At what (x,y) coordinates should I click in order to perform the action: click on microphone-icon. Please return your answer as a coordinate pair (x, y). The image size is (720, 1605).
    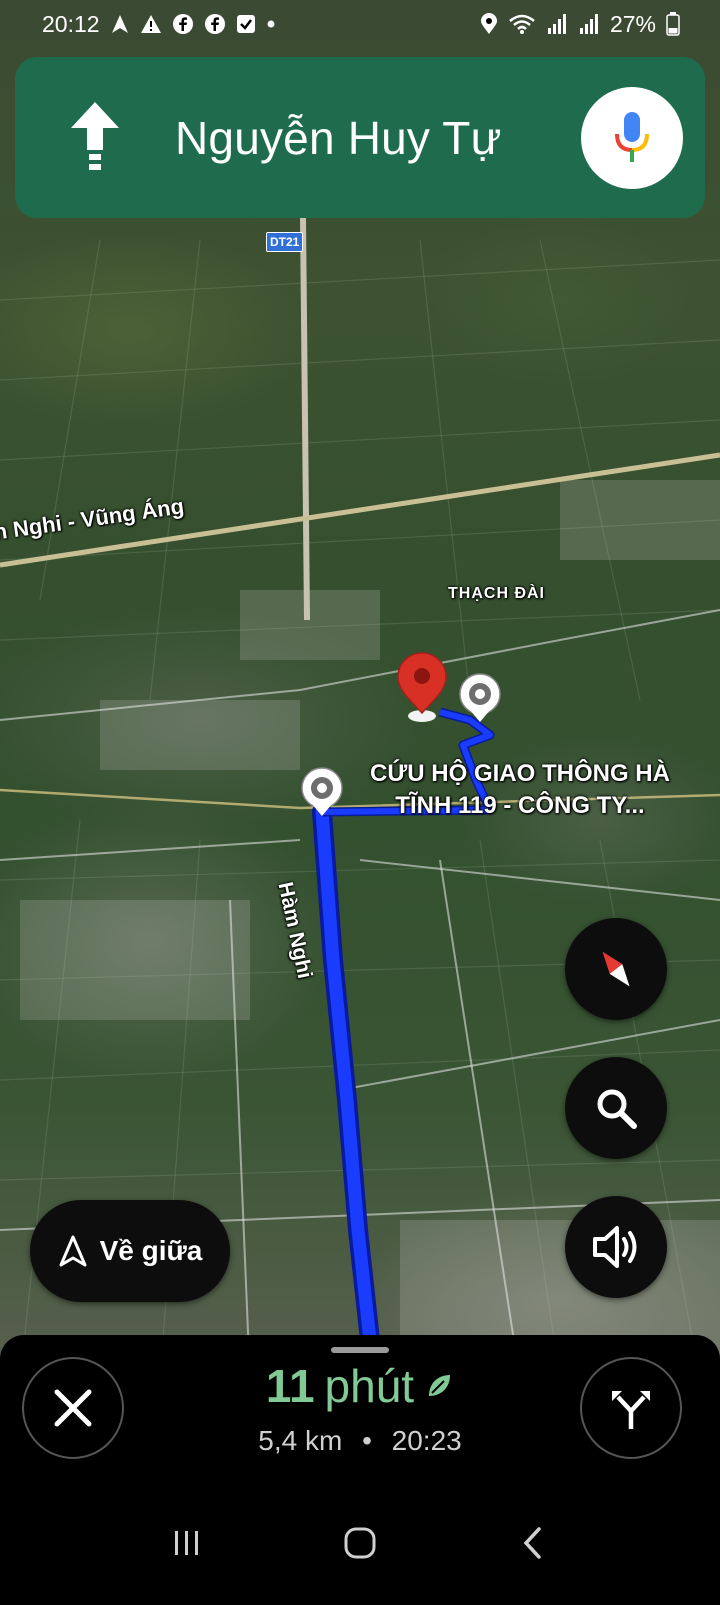
    Looking at the image, I should click on (632, 136).